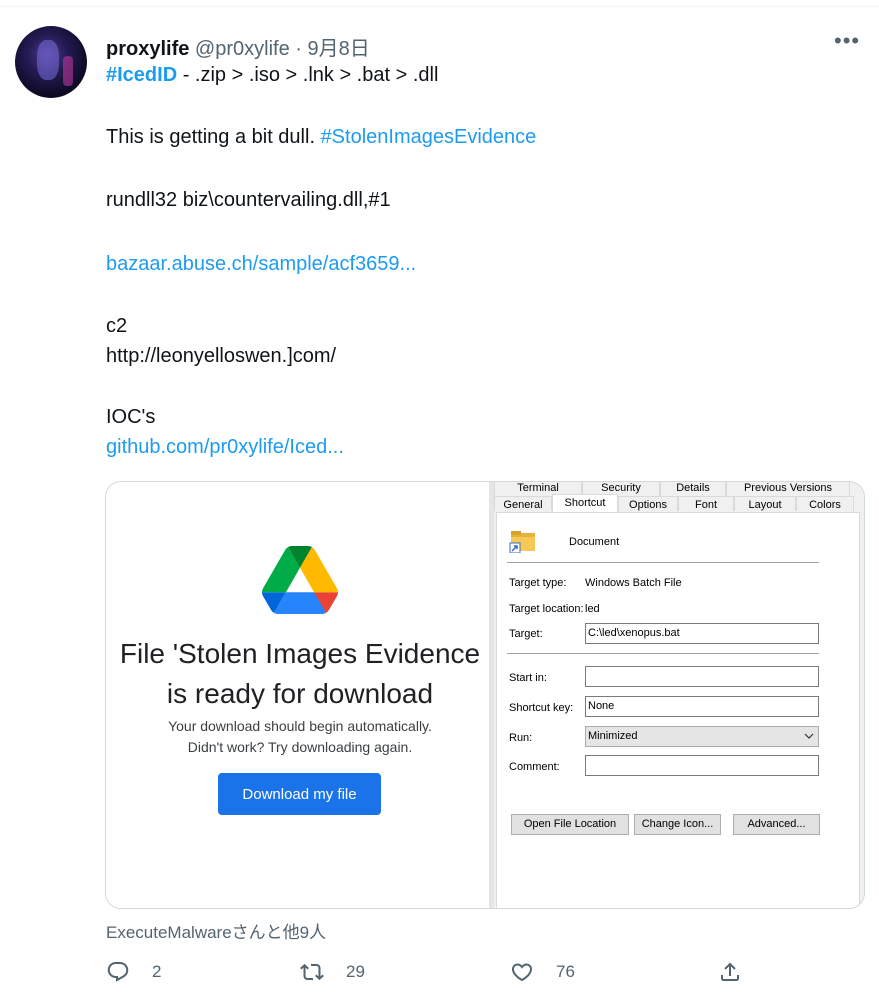  What do you see at coordinates (702, 736) in the screenshot?
I see `run-select: Minimized` at bounding box center [702, 736].